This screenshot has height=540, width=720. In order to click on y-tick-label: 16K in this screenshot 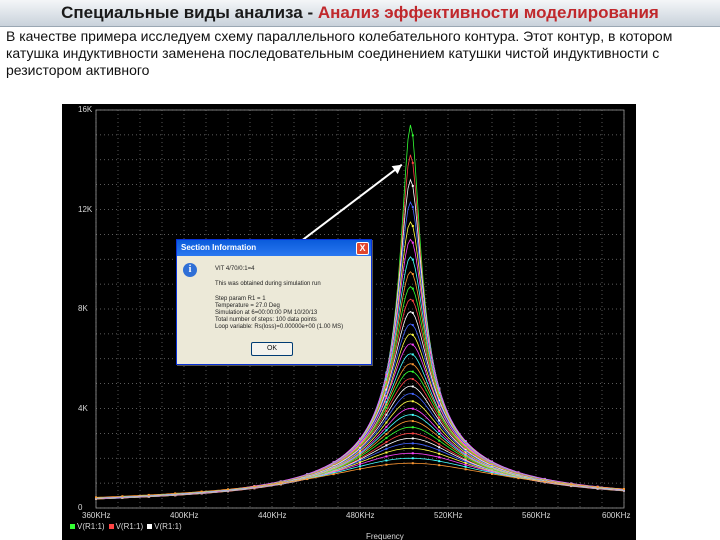, I will do `click(85, 109)`.